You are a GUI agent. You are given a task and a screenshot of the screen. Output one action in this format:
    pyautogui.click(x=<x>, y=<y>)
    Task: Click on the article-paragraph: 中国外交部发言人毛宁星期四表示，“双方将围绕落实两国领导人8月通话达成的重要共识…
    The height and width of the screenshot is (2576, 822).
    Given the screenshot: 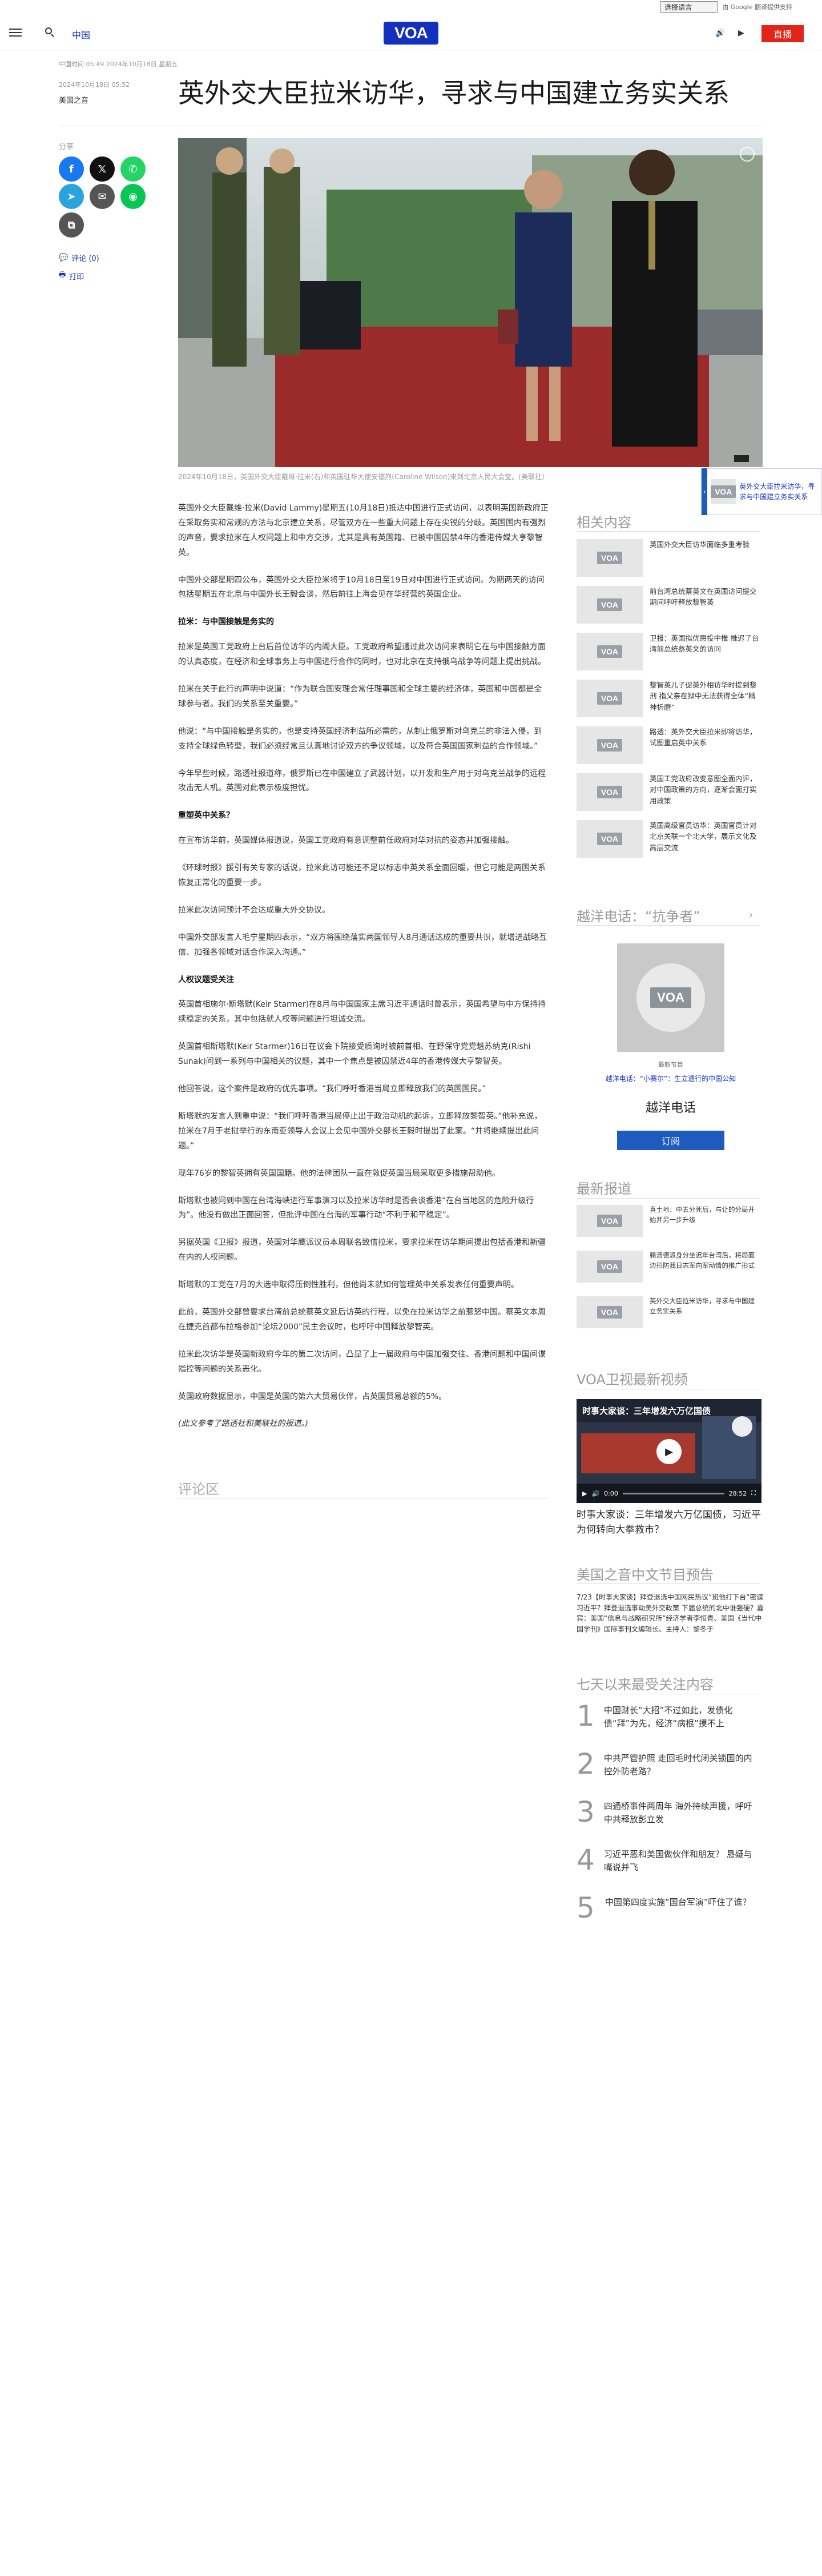 What is the action you would take?
    pyautogui.click(x=362, y=945)
    